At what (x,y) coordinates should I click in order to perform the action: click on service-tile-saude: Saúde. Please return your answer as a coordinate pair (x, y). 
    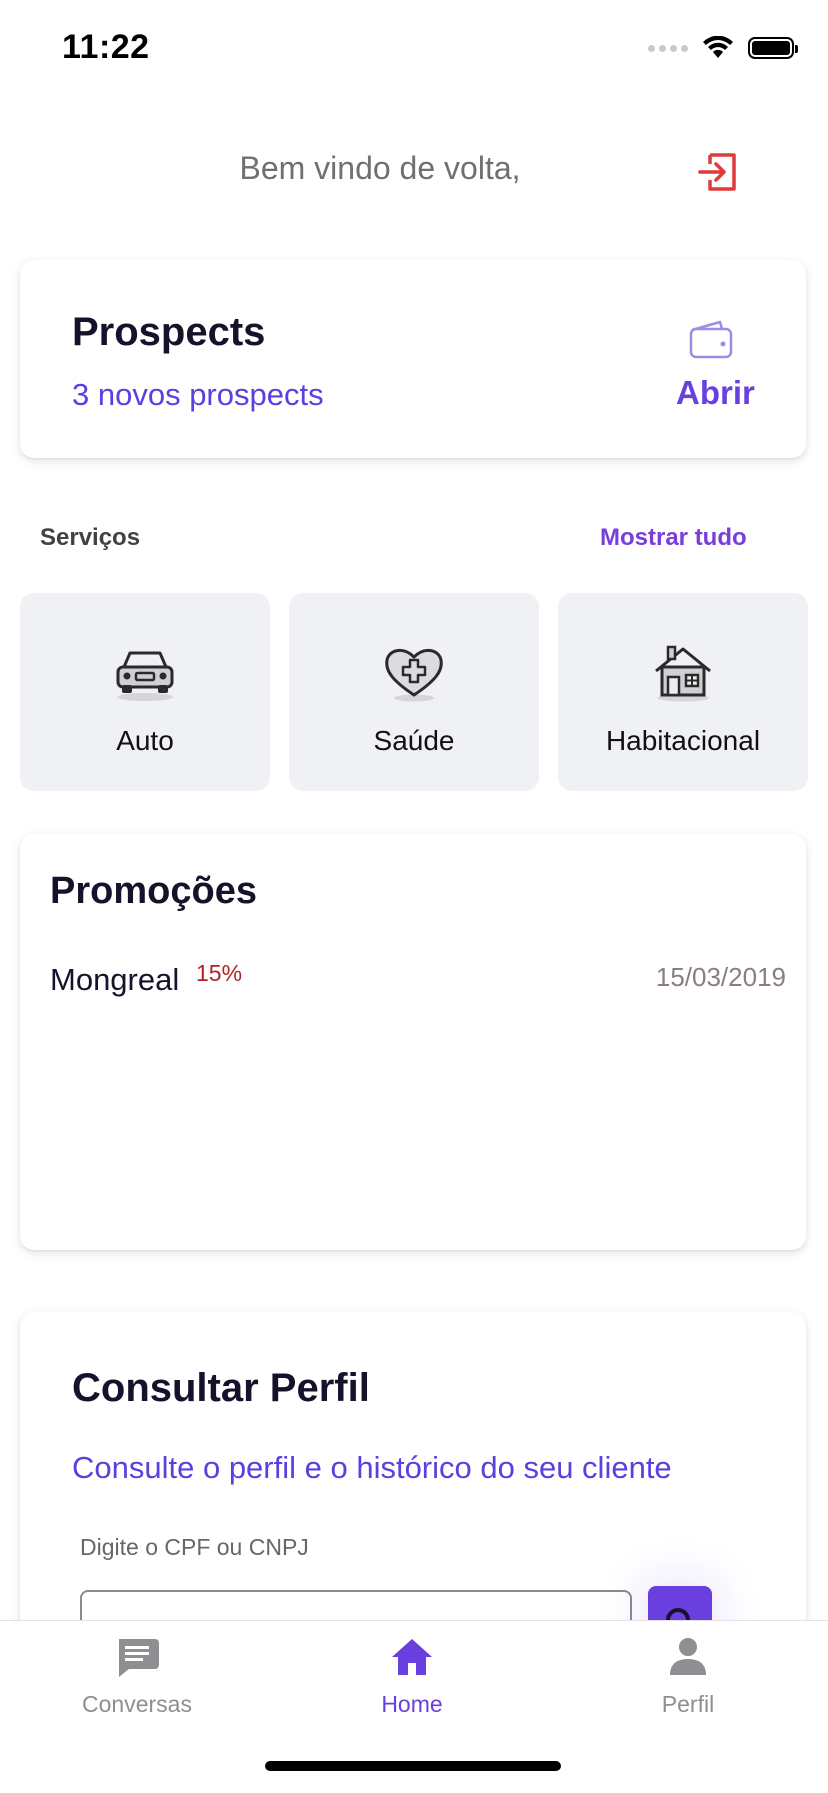
    Looking at the image, I should click on (414, 692).